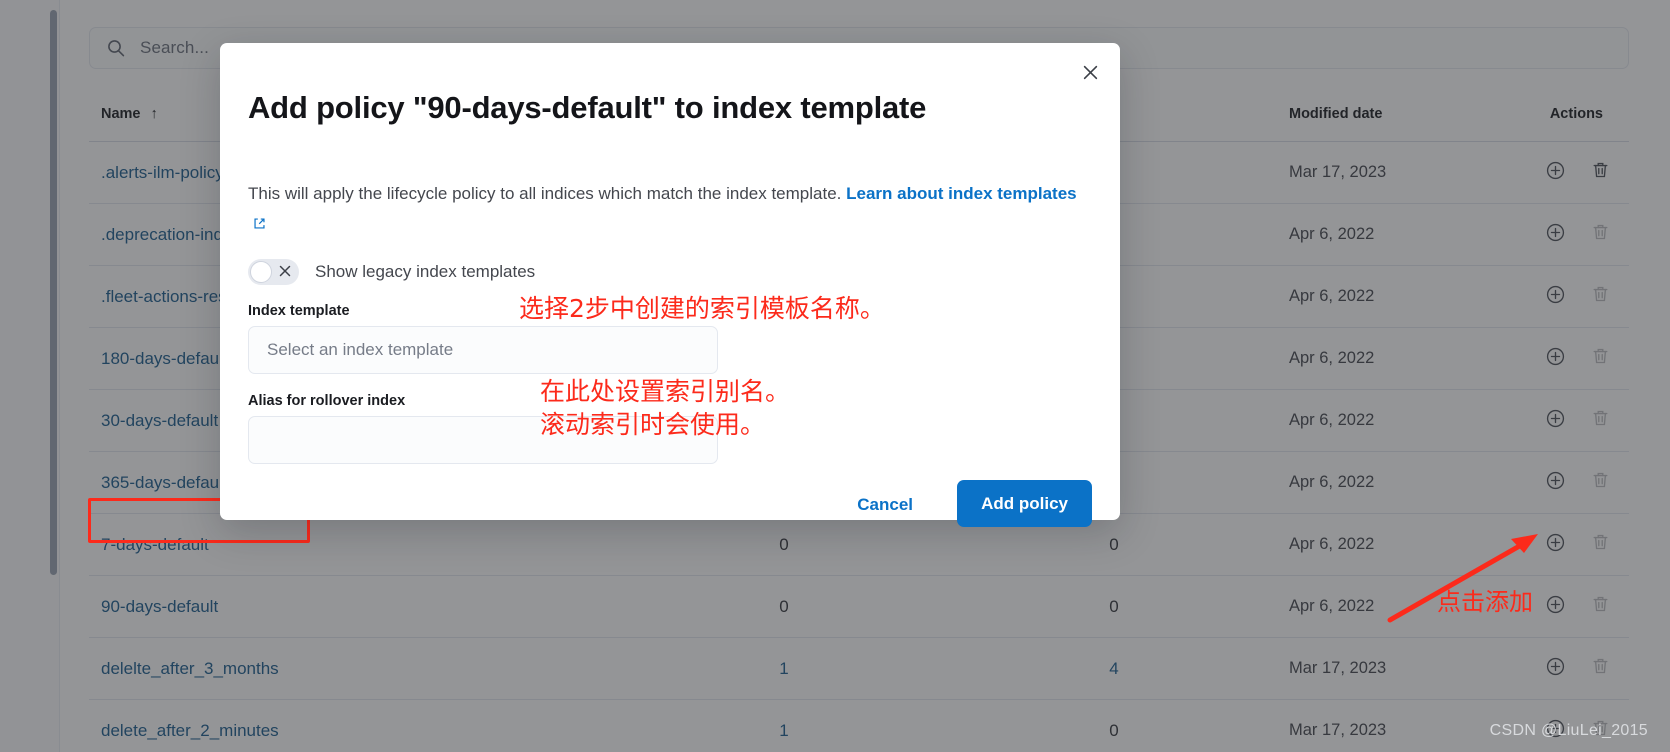 The width and height of the screenshot is (1670, 752). What do you see at coordinates (1024, 503) in the screenshot?
I see `add-policy-button: Add policy` at bounding box center [1024, 503].